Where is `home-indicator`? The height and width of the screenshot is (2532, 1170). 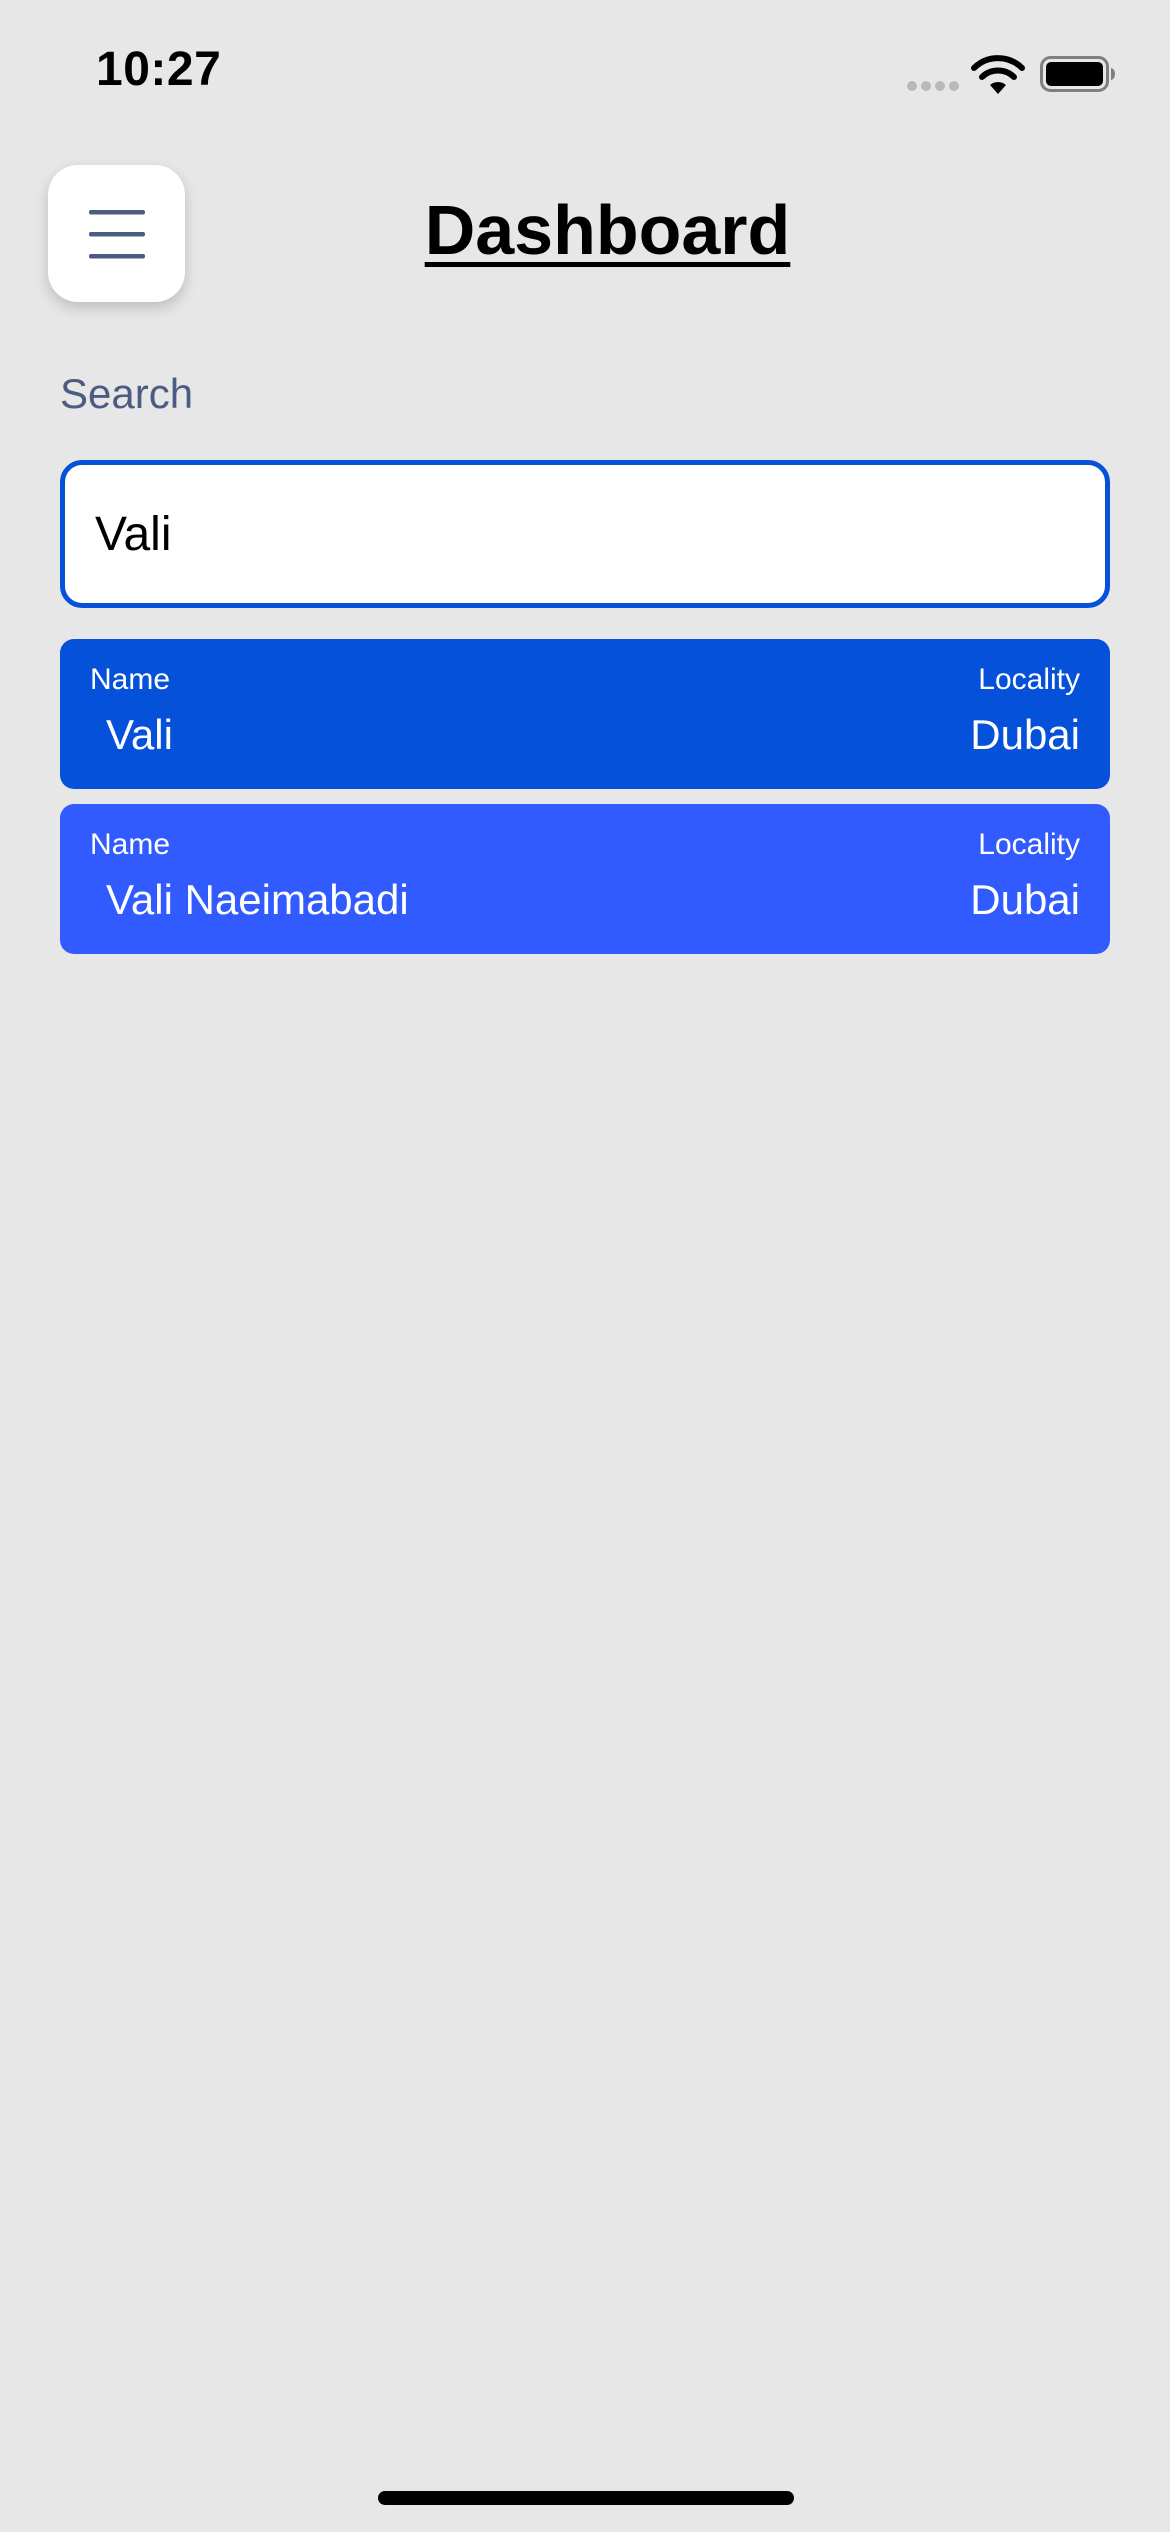
home-indicator is located at coordinates (586, 2498).